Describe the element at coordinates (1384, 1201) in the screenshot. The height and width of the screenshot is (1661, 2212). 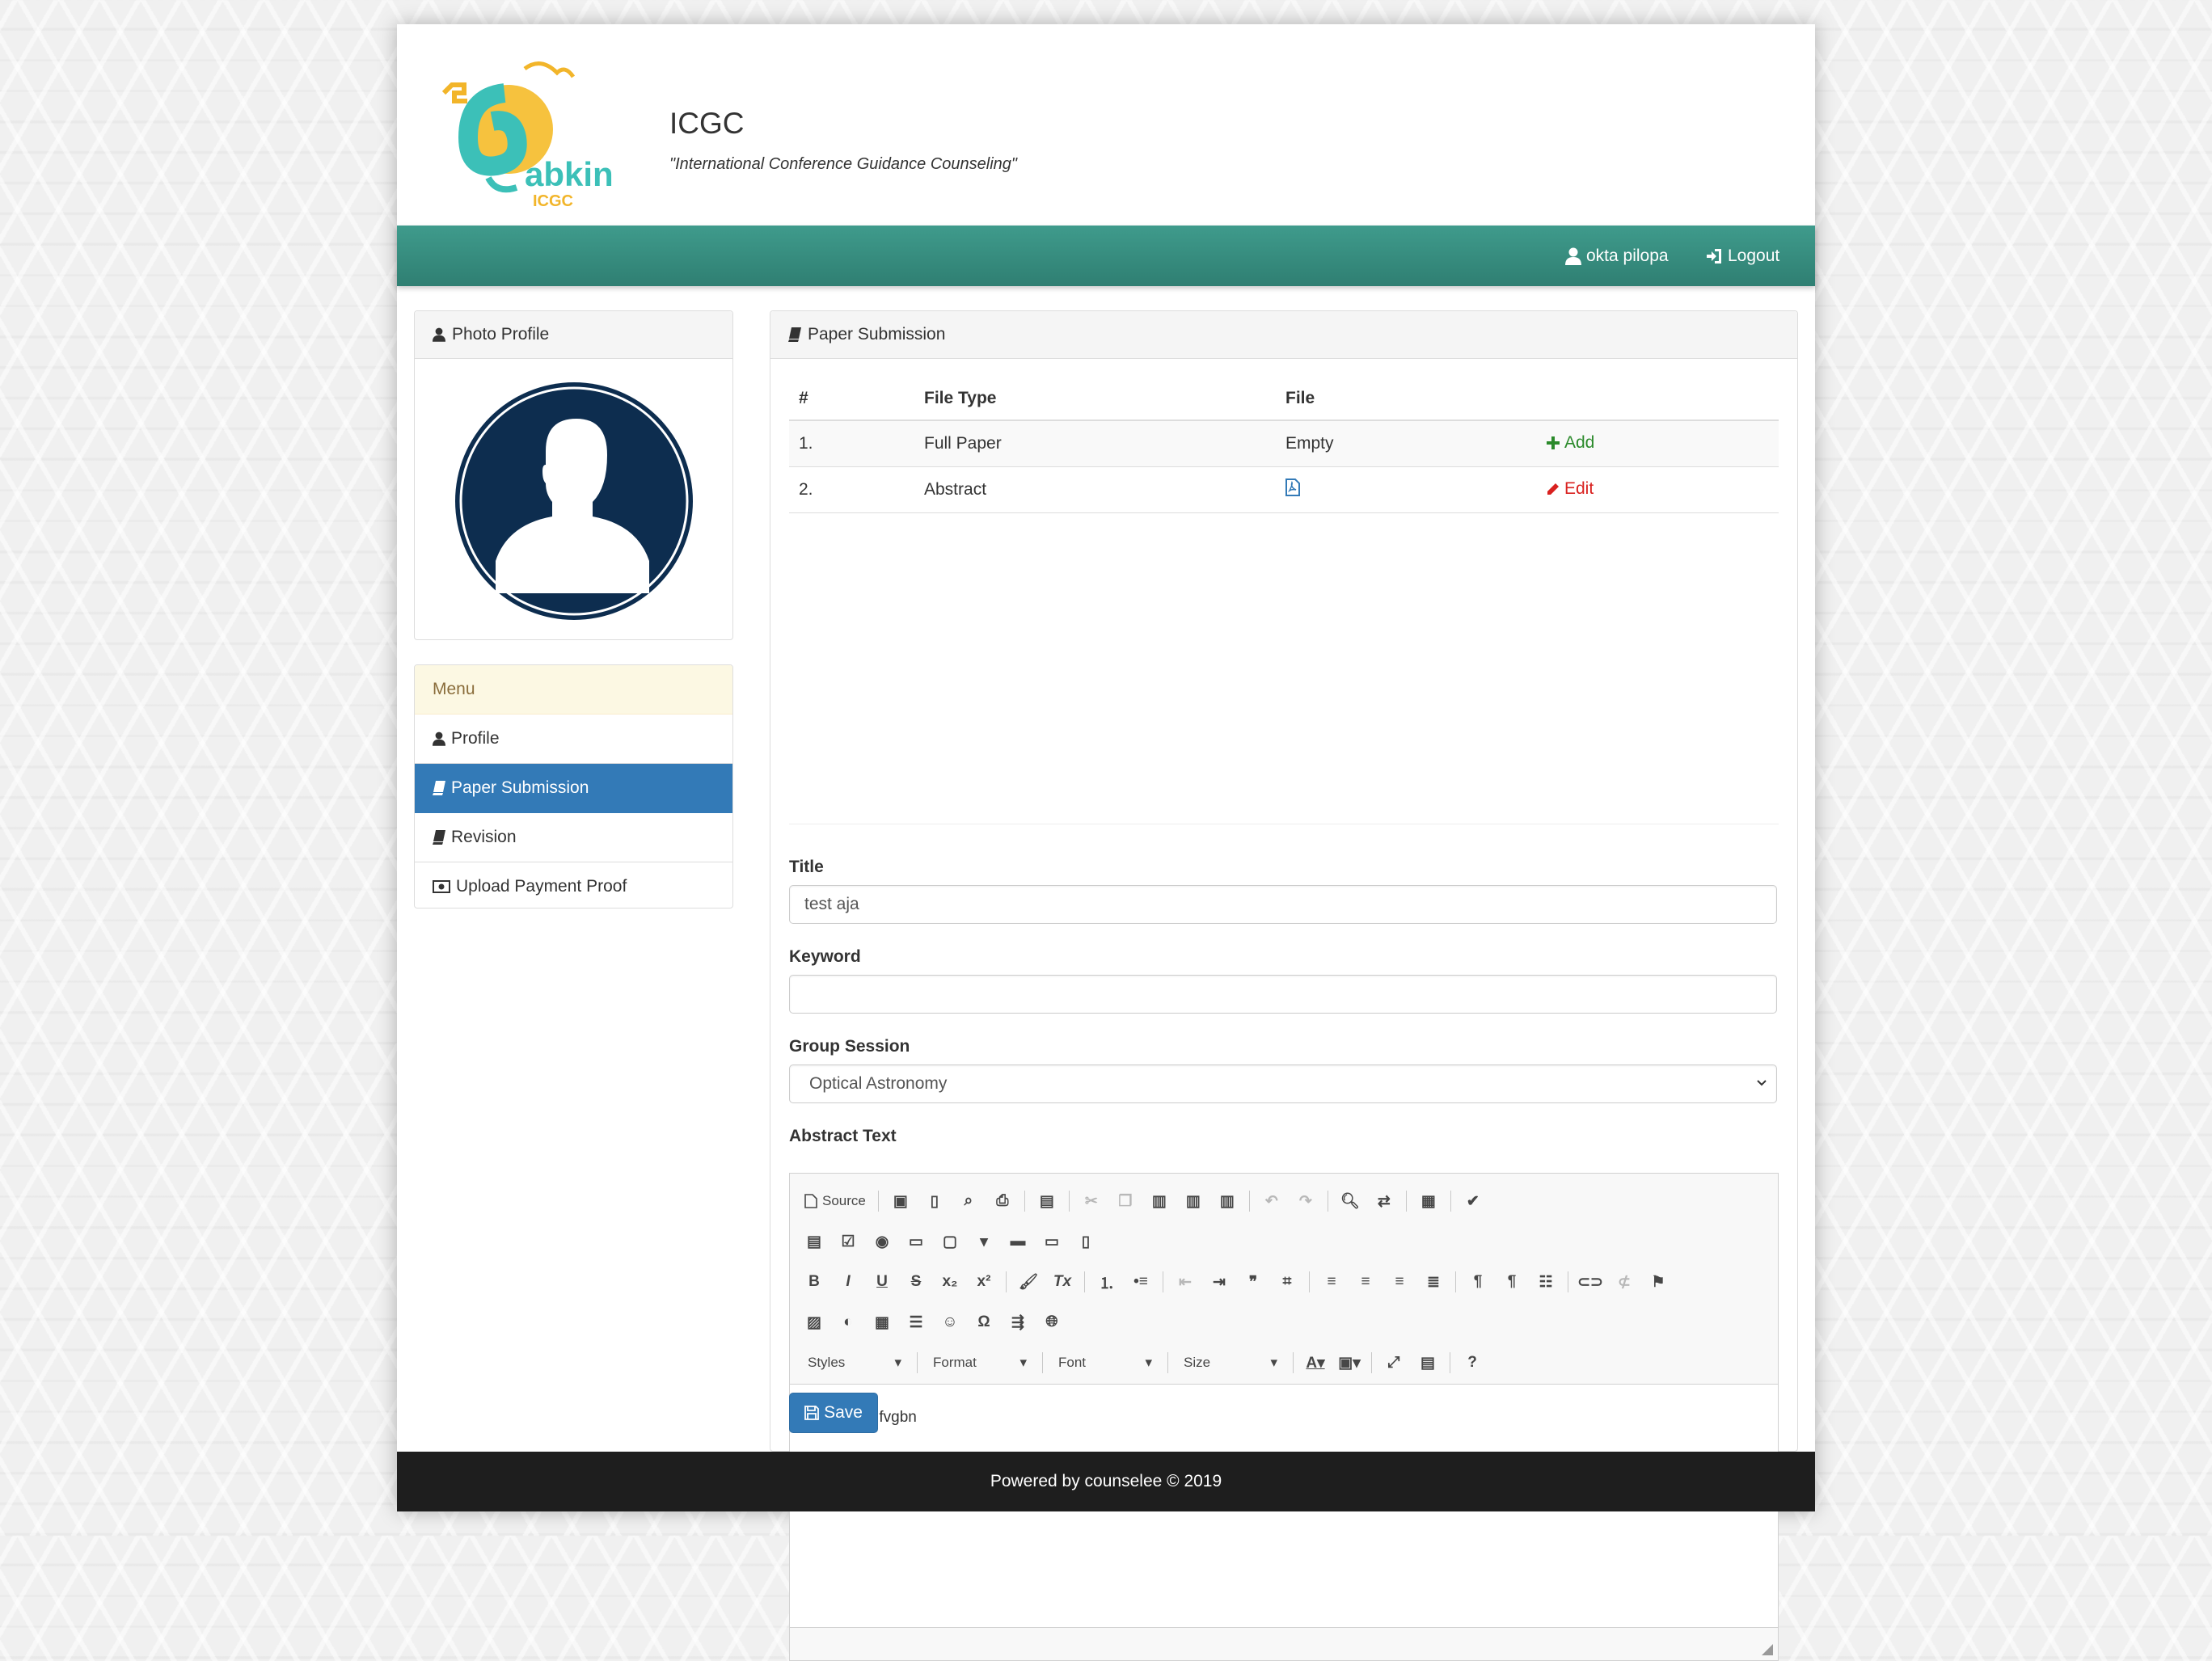
I see `replace-icon: ⇄` at that location.